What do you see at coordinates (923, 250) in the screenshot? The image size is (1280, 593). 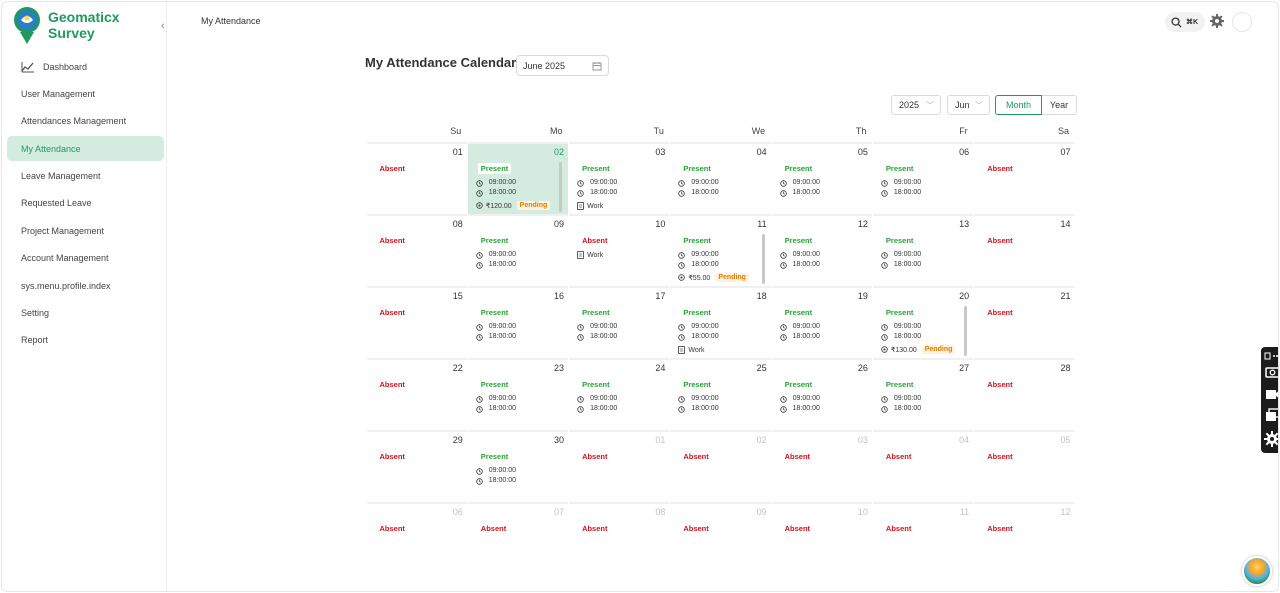 I see `calendar-day-cell: 13 Present 09:00:00 18:00:00` at bounding box center [923, 250].